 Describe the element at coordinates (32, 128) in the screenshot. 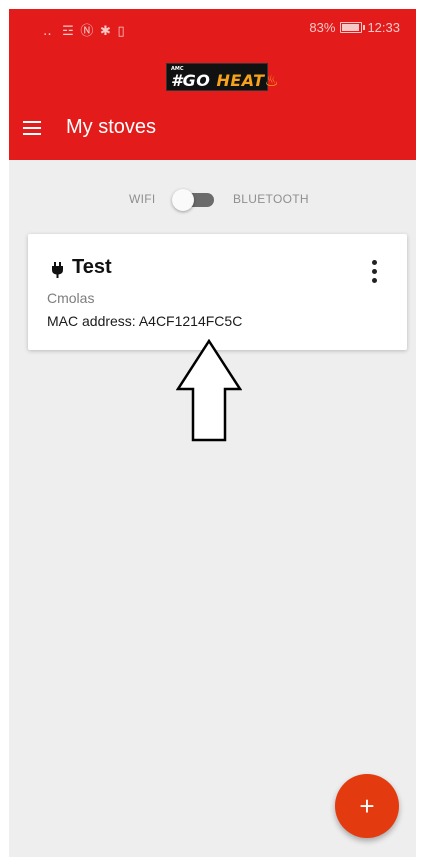

I see `hamburger-menu-icon` at that location.